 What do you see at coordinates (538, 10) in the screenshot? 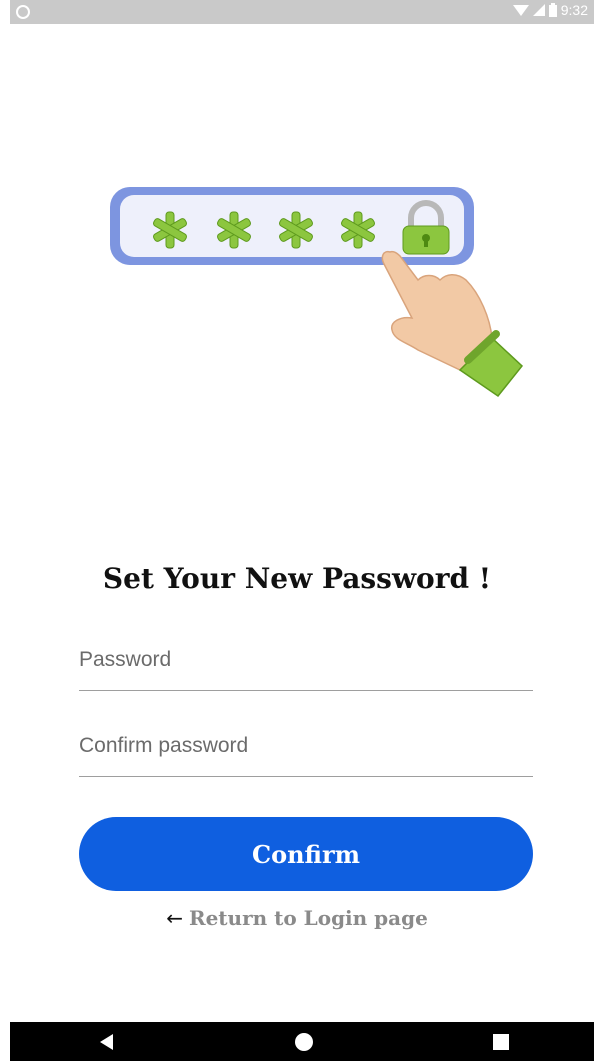
I see `signal-icon` at bounding box center [538, 10].